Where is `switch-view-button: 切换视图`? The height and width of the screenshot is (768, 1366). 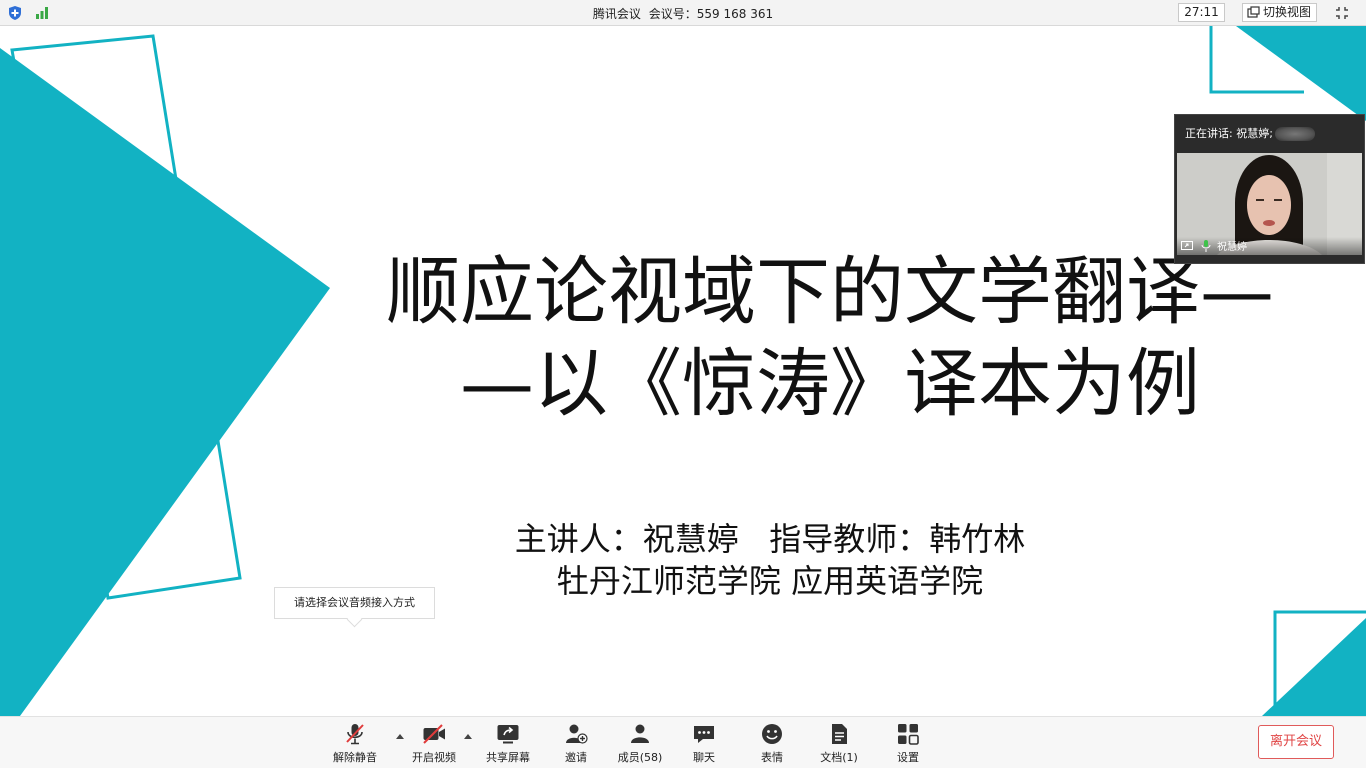 switch-view-button: 切换视图 is located at coordinates (1279, 12).